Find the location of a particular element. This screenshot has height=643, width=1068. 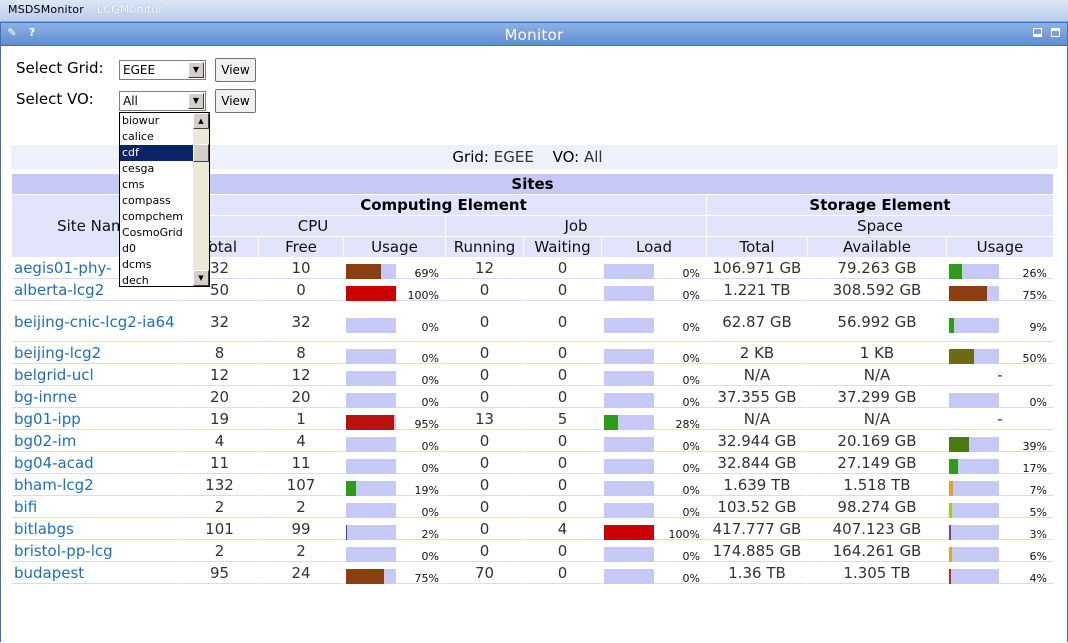

tab-msdsmonitor: MSDSMonitor is located at coordinates (46, 9).